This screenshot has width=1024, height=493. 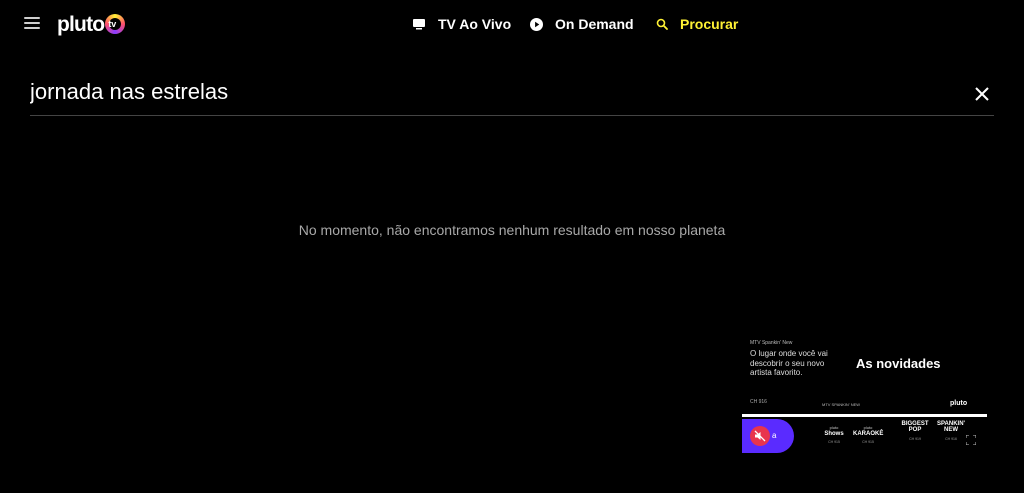 I want to click on muted-speaker-icon, so click(x=760, y=436).